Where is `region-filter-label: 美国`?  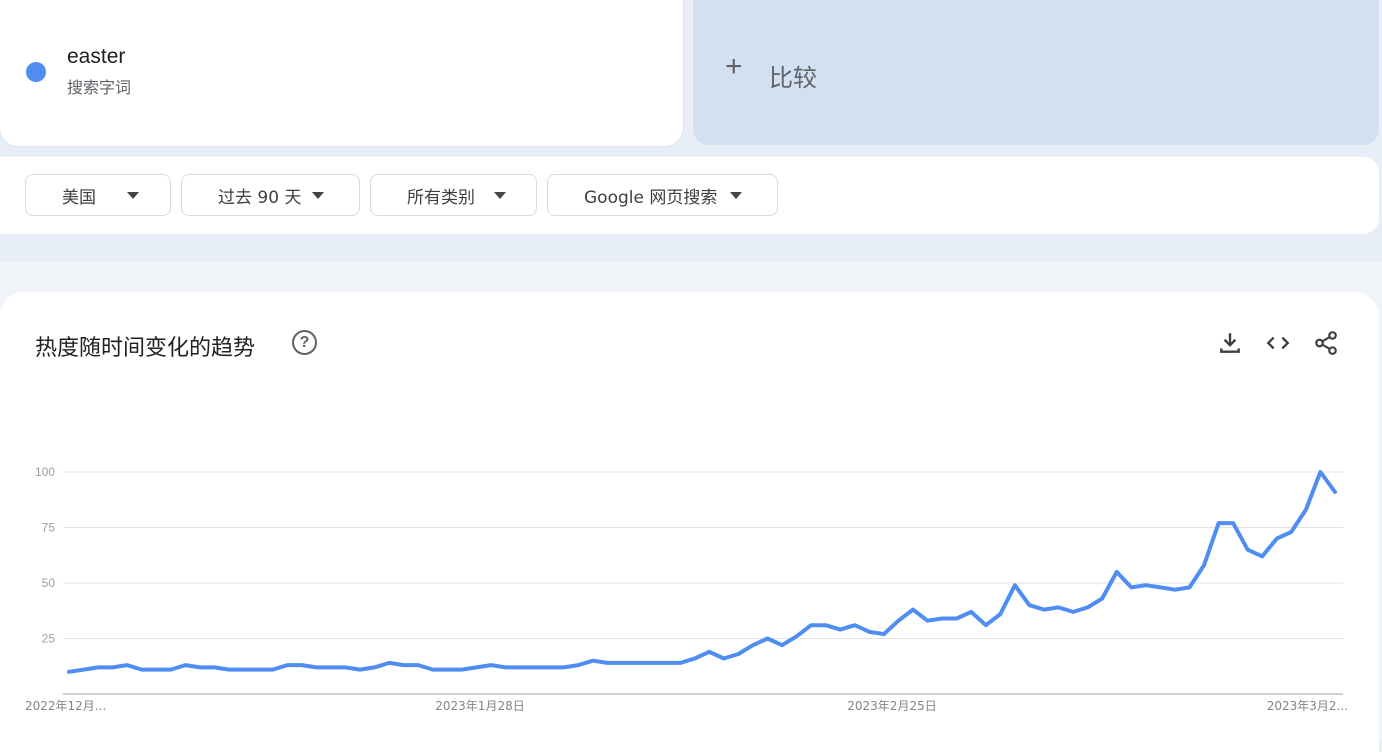
region-filter-label: 美国 is located at coordinates (79, 197).